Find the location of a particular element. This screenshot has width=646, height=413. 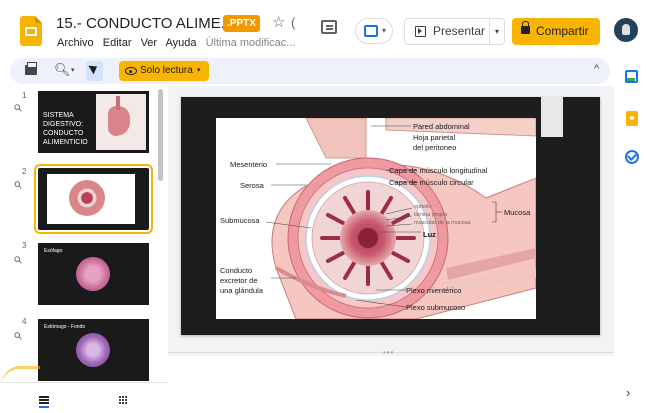

slideshow-icon is located at coordinates (420, 31).